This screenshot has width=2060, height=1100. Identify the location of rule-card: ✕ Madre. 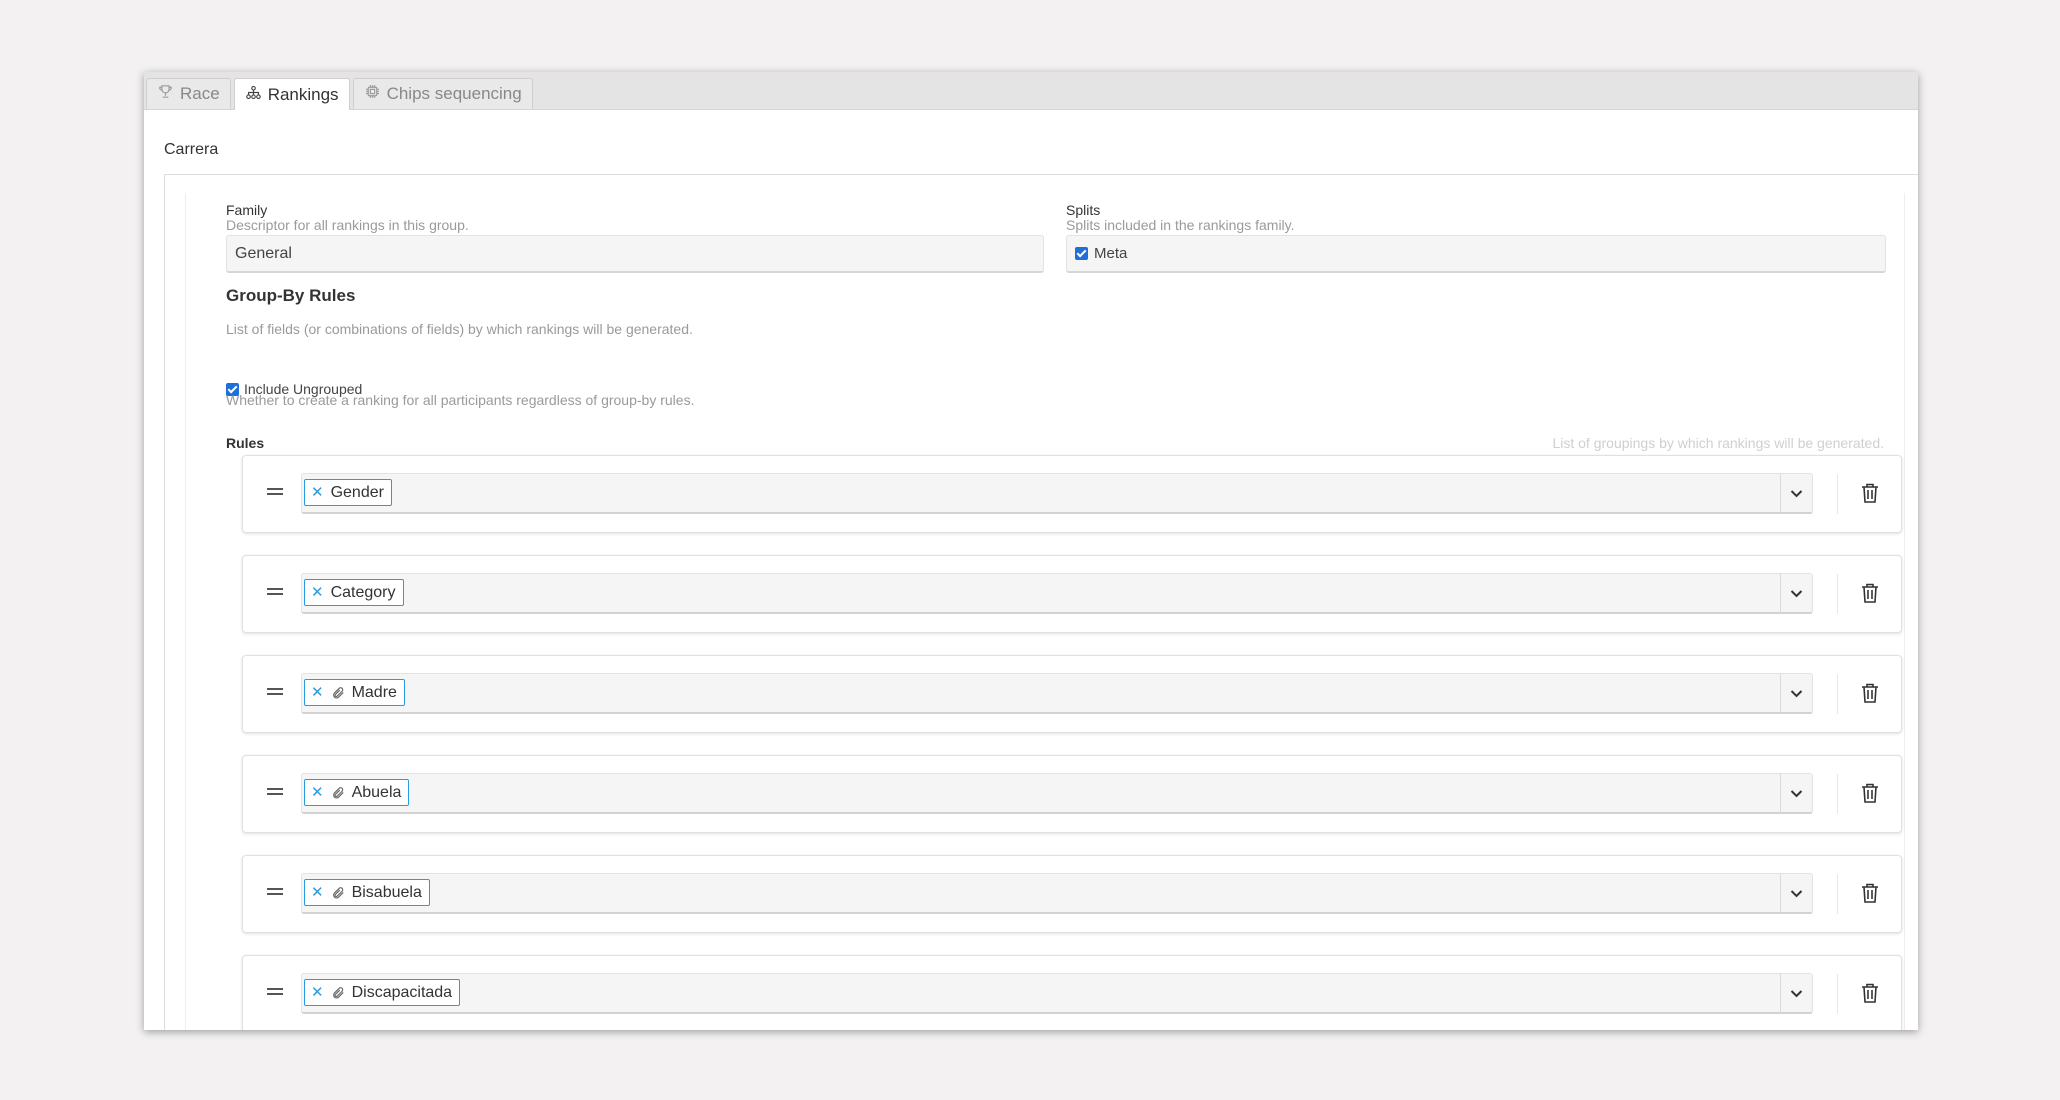
(1072, 694).